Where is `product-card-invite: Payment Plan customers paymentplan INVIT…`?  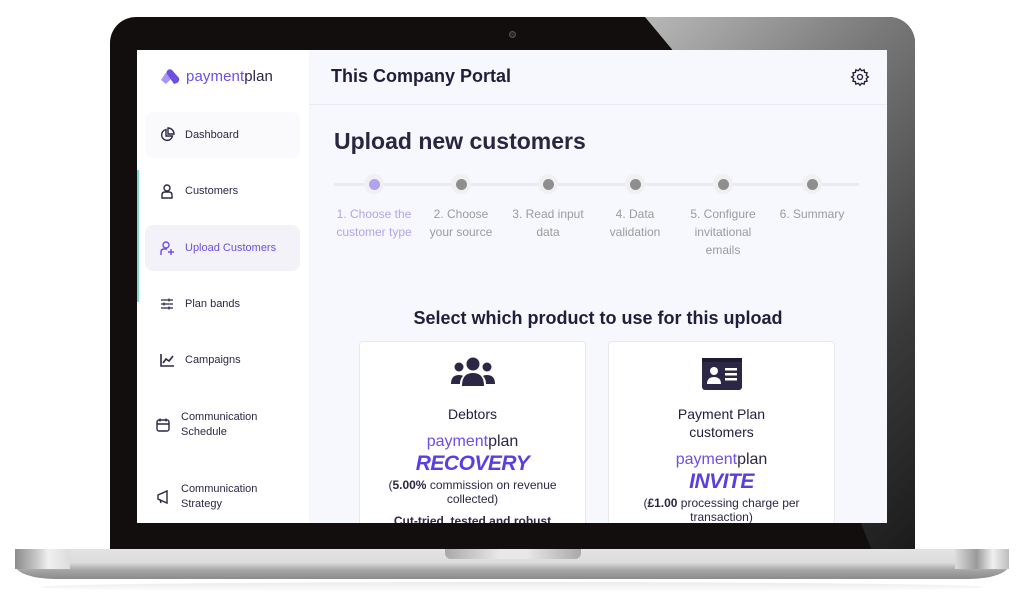
product-card-invite: Payment Plan customers paymentplan INVIT… is located at coordinates (721, 432).